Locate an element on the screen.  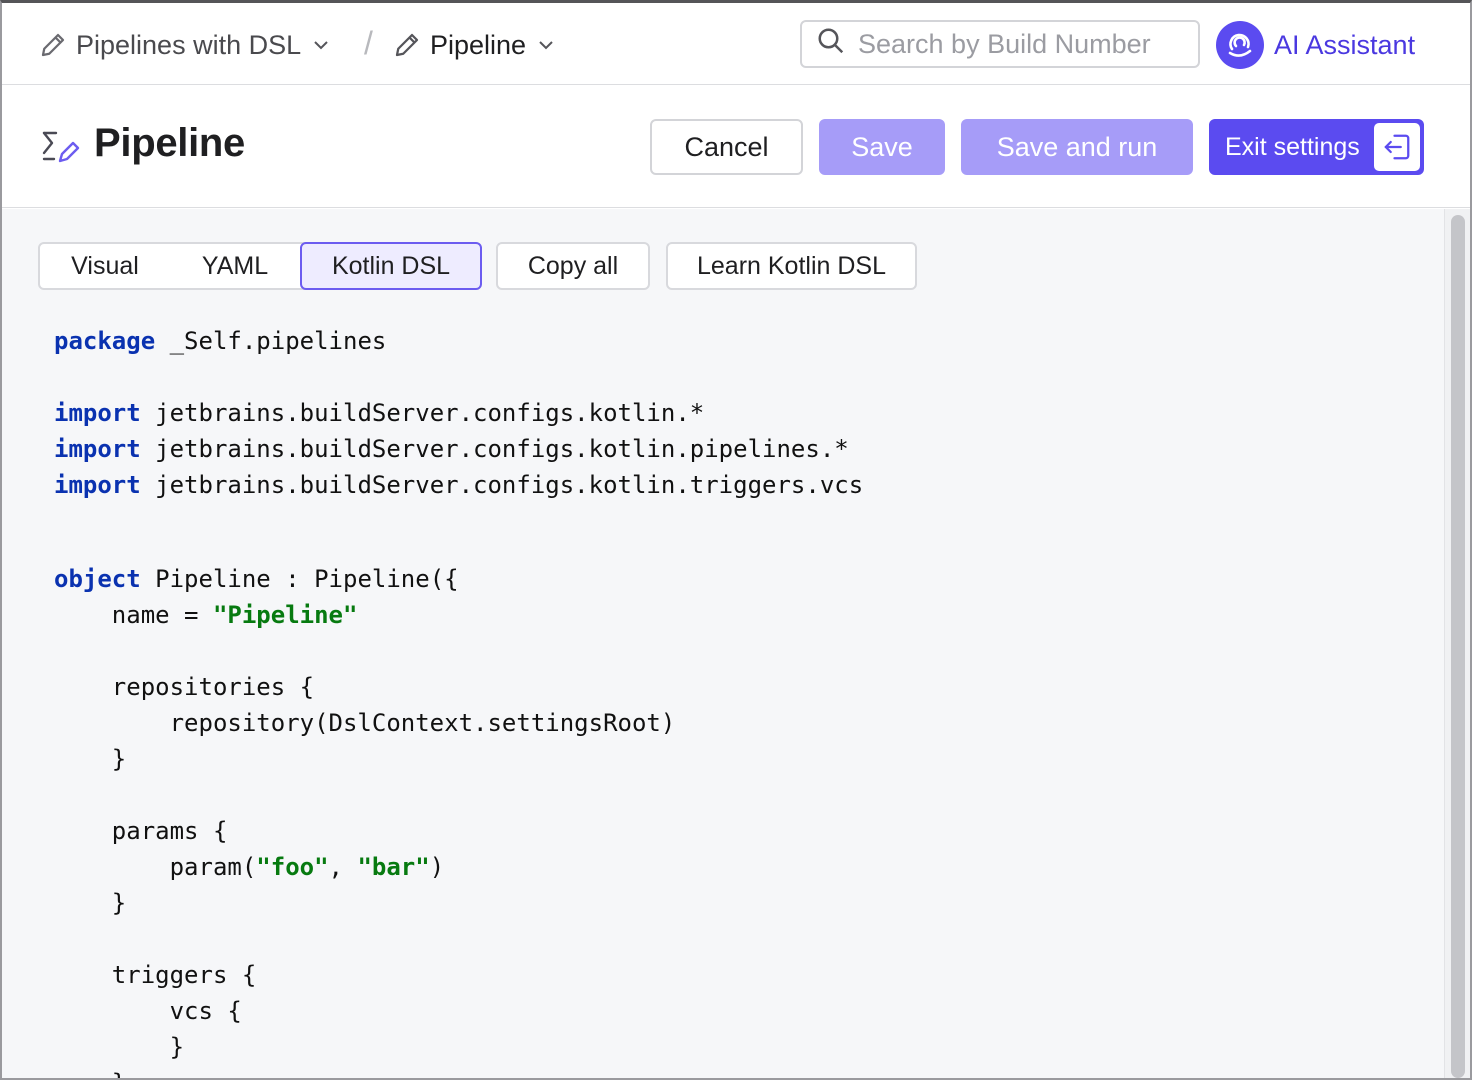
code-text: ) is located at coordinates (437, 867).